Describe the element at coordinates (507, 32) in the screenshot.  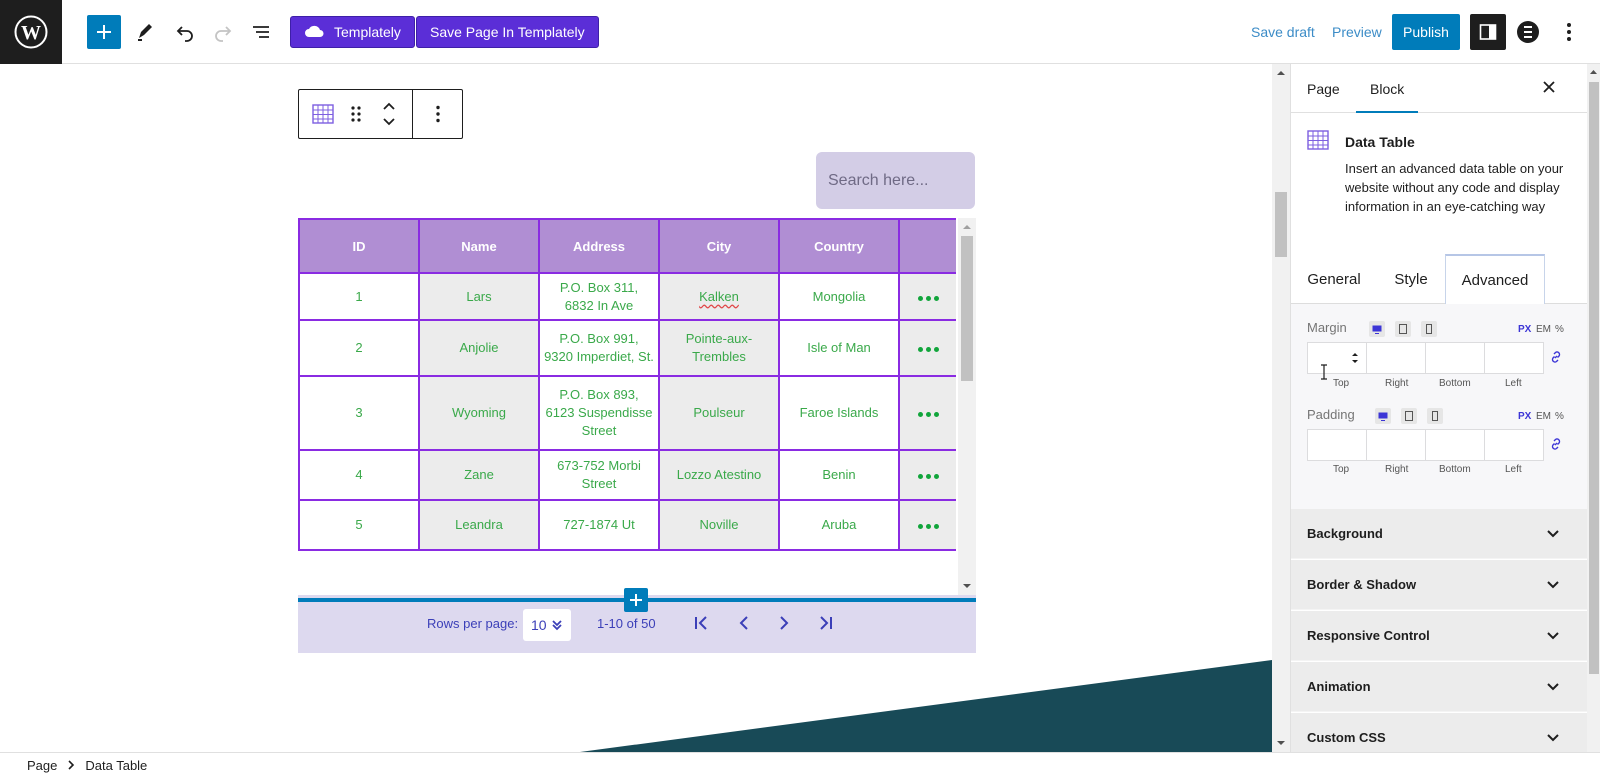
I see `save-in-templately-button: Save Page In Templately` at that location.